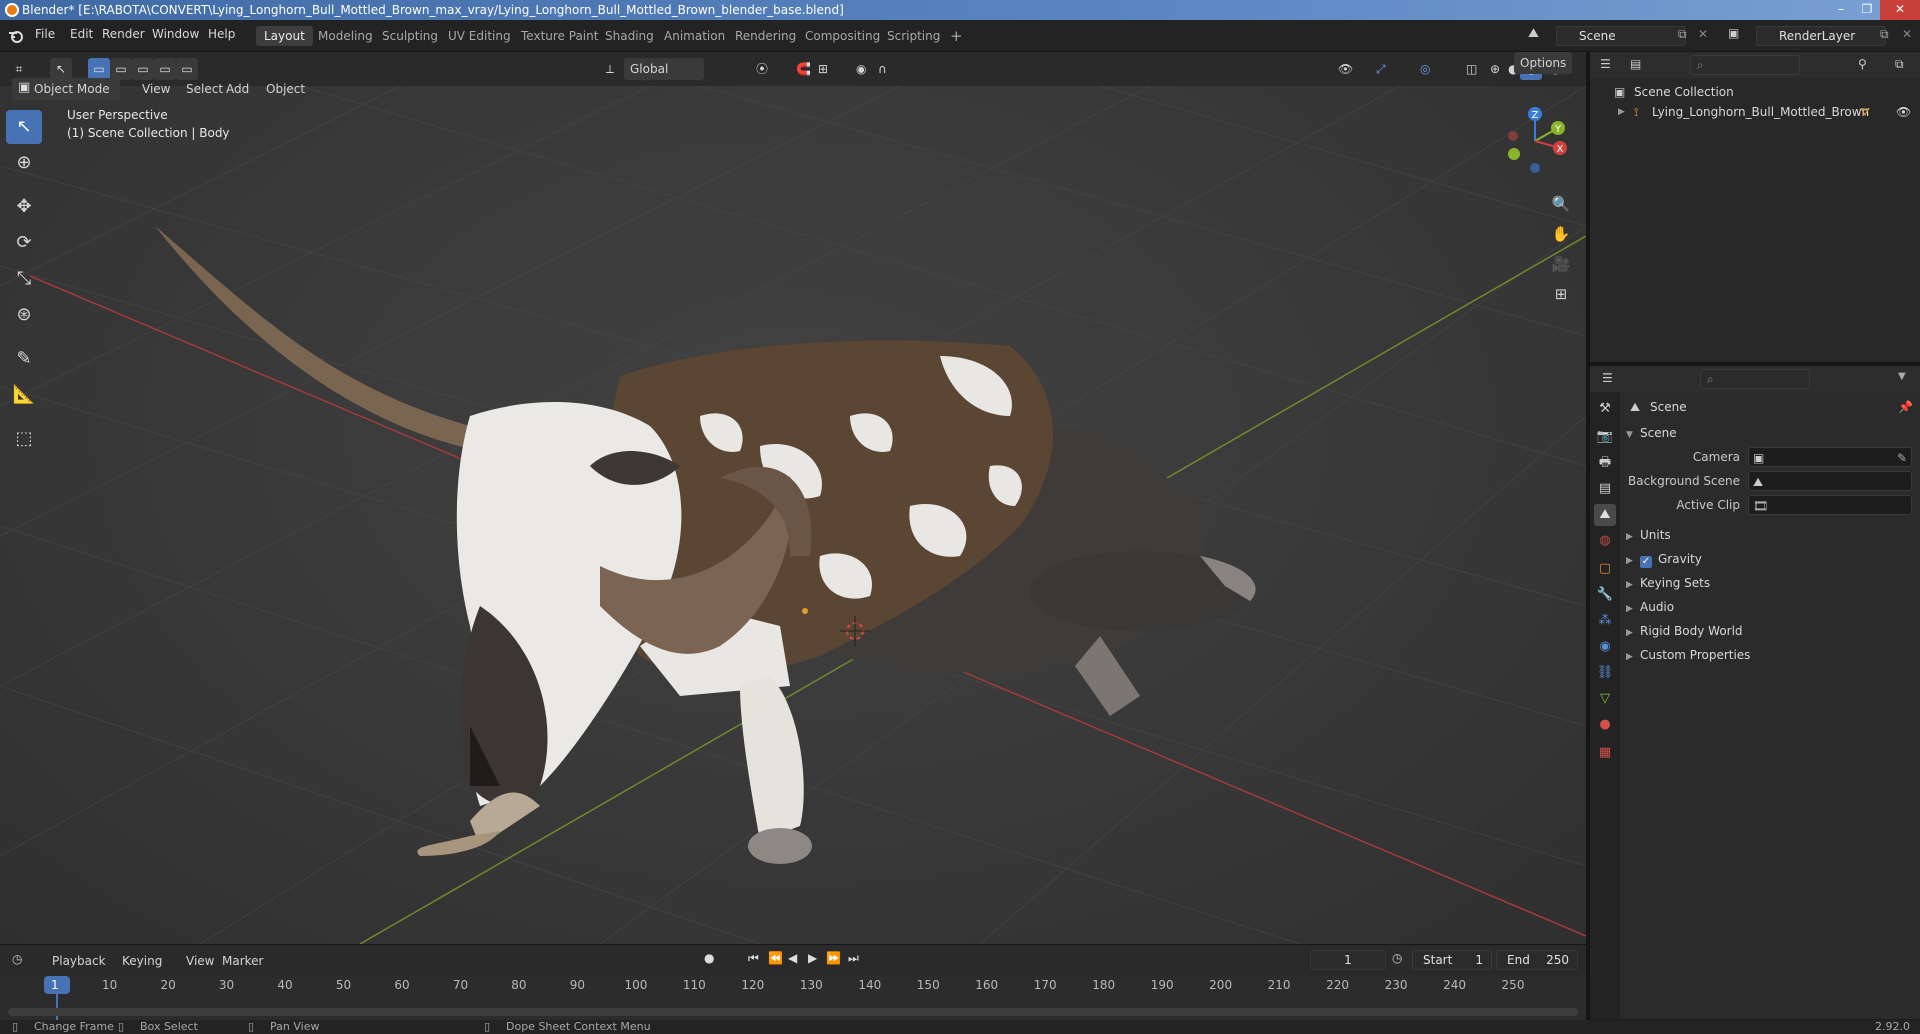  I want to click on custom-properties-panel-header: ▶ Custom Properties, so click(1771, 655).